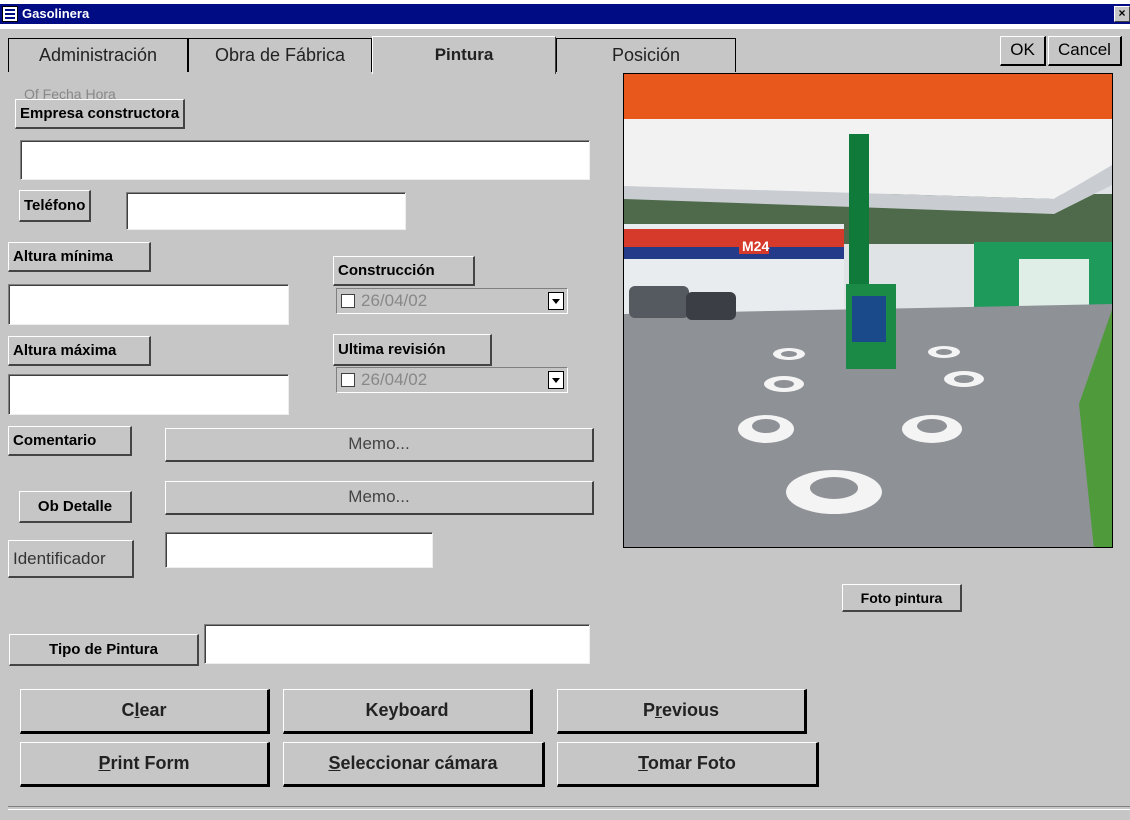 The width and height of the screenshot is (1130, 820). I want to click on altura-minima-input, so click(148, 304).